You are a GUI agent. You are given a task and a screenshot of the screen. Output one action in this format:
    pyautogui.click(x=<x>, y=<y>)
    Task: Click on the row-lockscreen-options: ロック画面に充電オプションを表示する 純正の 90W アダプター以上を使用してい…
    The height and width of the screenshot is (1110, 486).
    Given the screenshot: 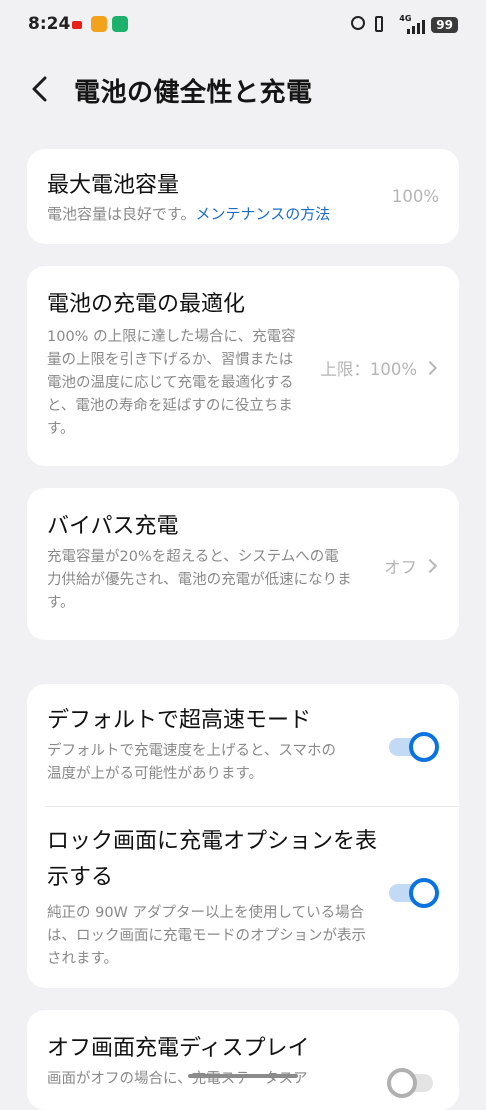 What is the action you would take?
    pyautogui.click(x=243, y=897)
    